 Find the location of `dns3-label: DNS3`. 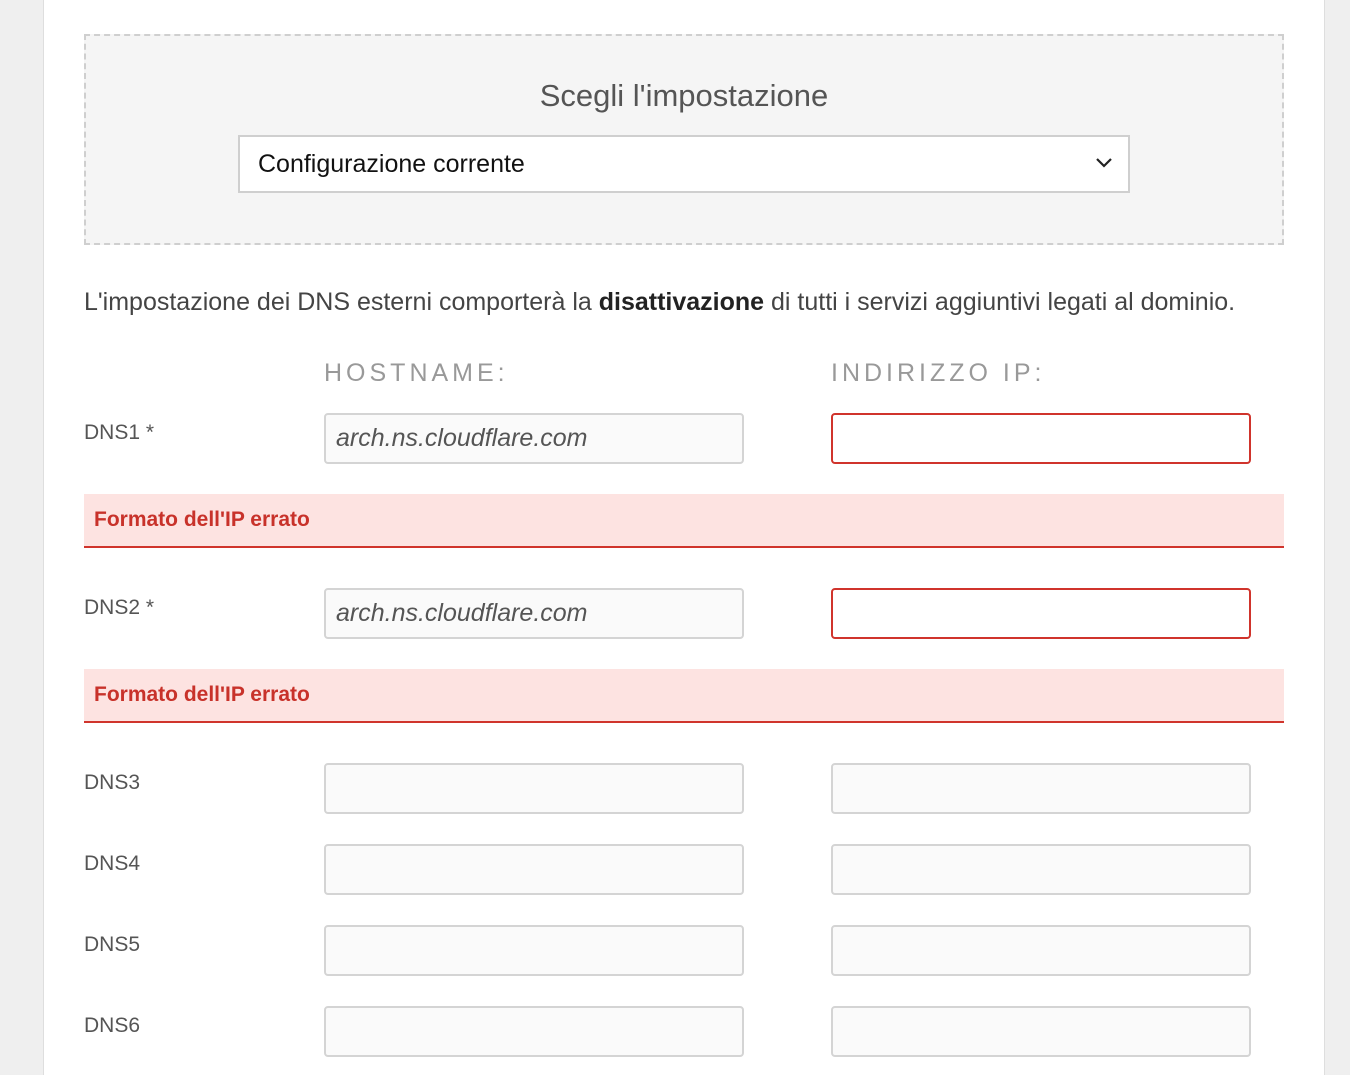

dns3-label: DNS3 is located at coordinates (112, 782).